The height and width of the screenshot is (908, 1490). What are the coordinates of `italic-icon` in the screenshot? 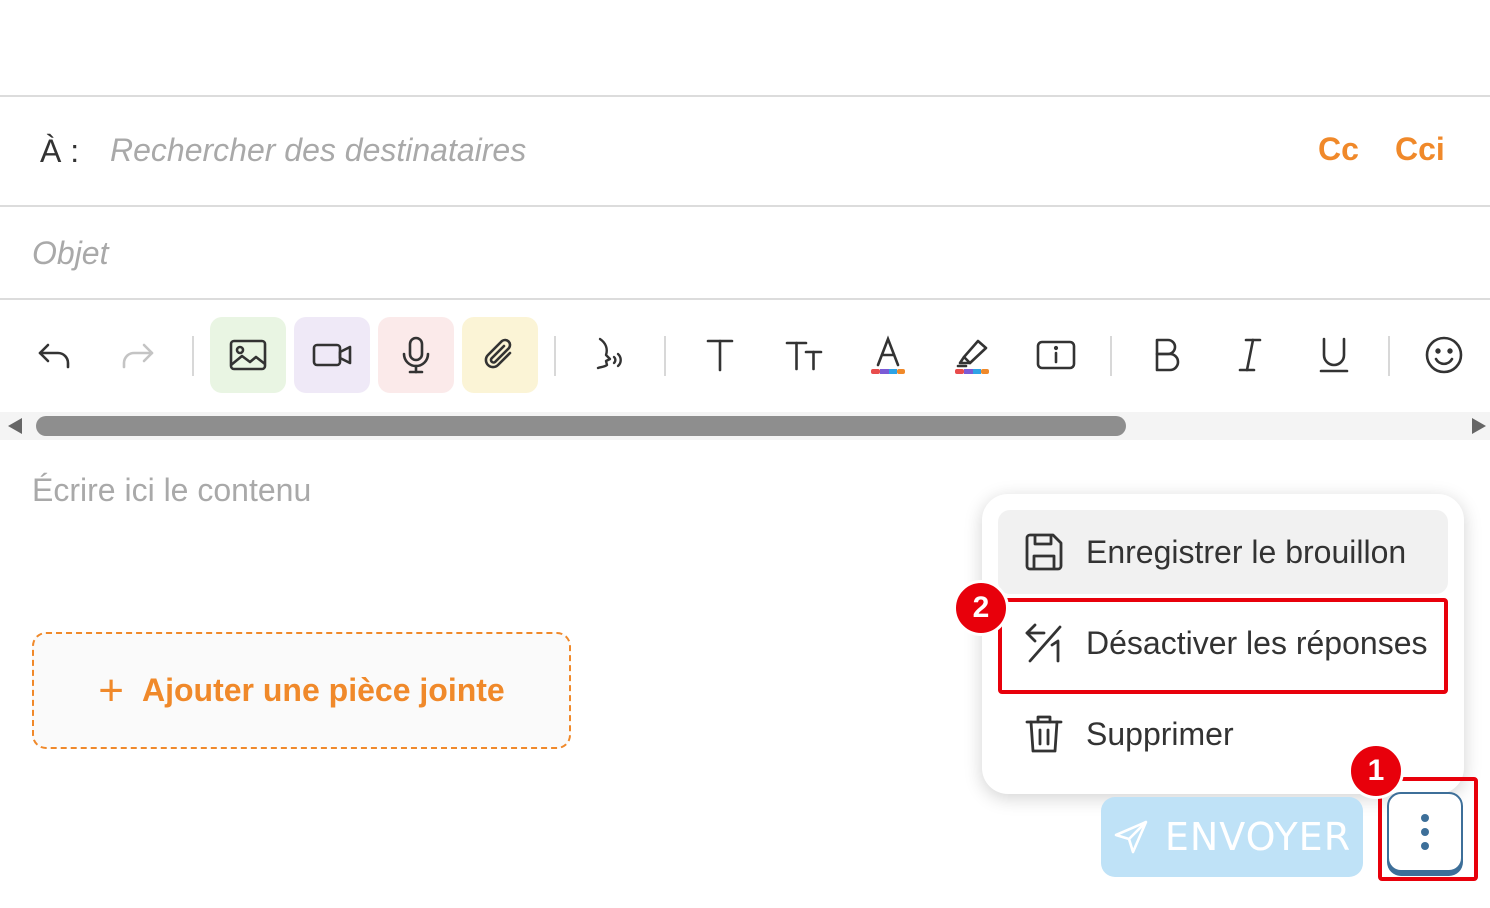 It's located at (1250, 355).